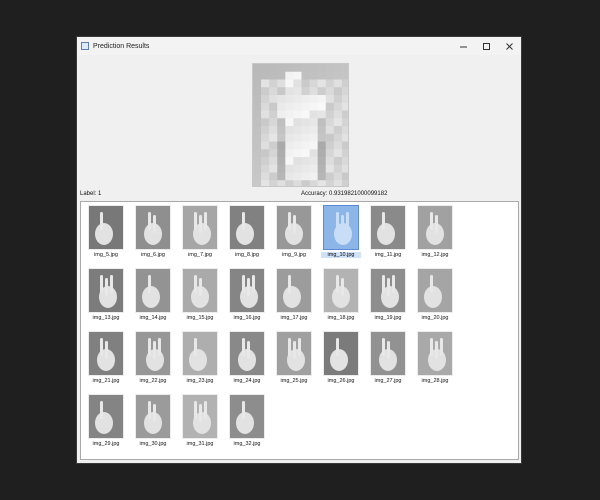  I want to click on image-filename: img_20.jpg, so click(435, 318).